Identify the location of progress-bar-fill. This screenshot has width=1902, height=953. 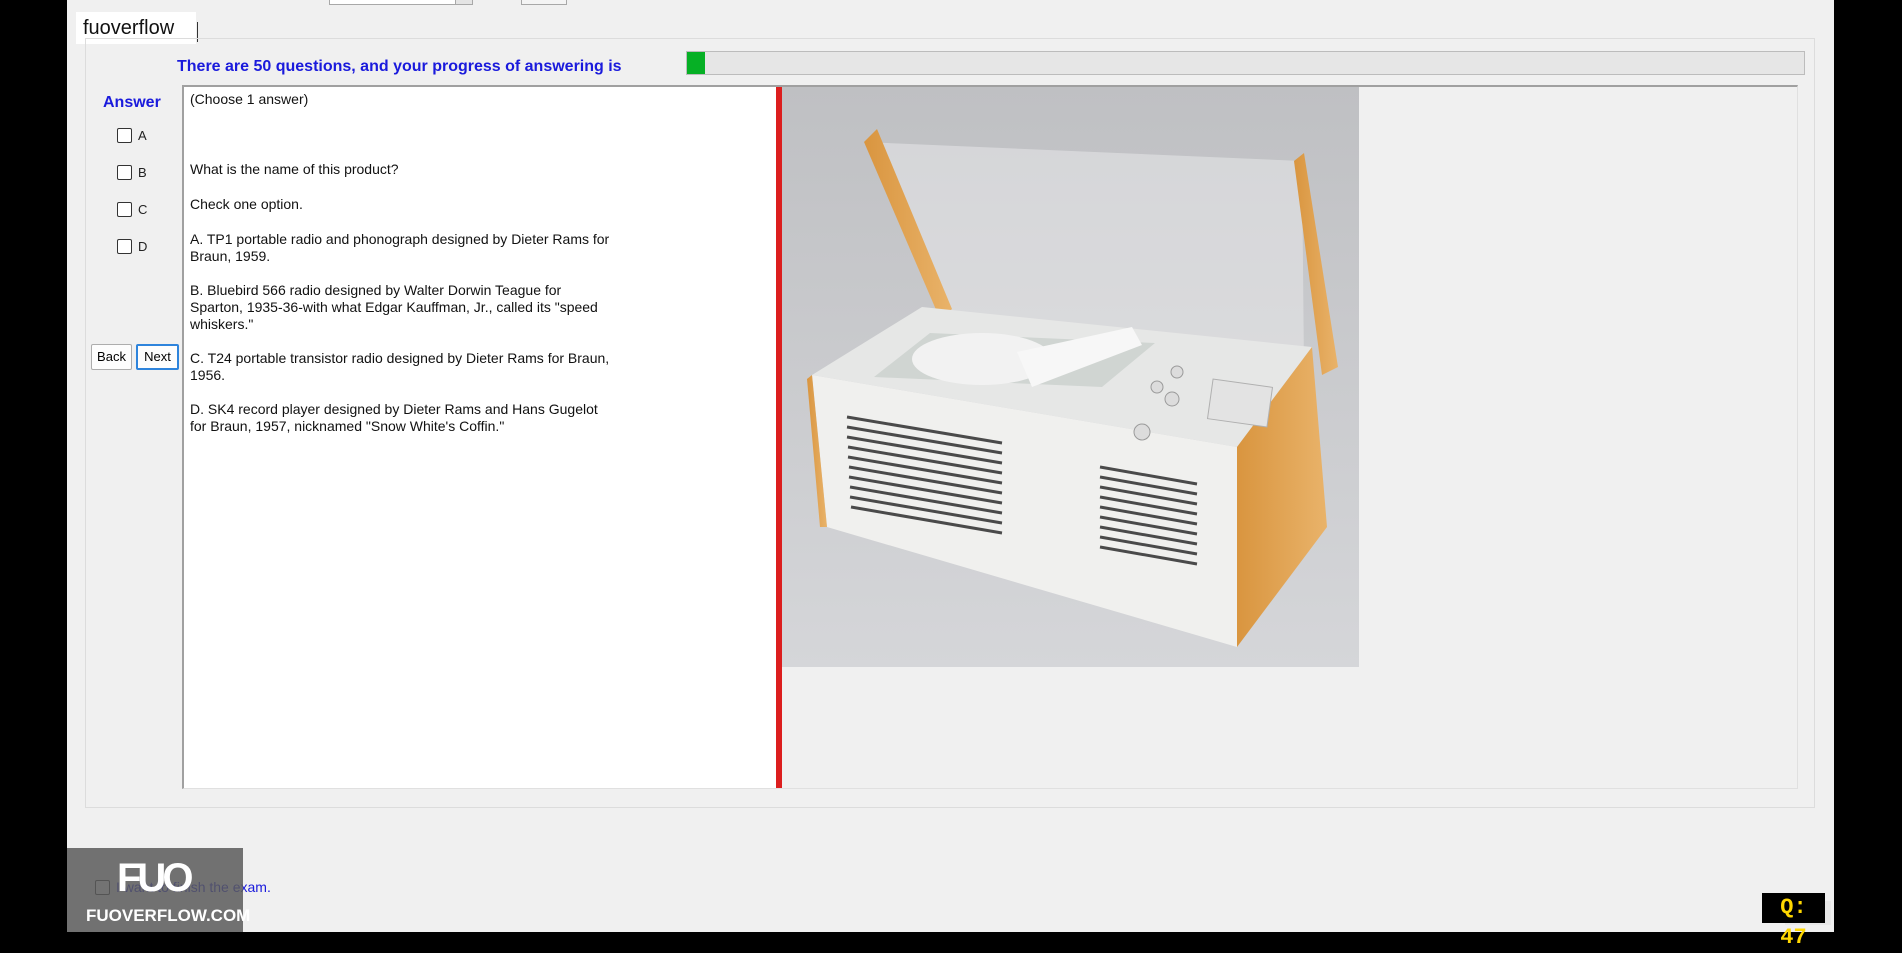
(696, 63).